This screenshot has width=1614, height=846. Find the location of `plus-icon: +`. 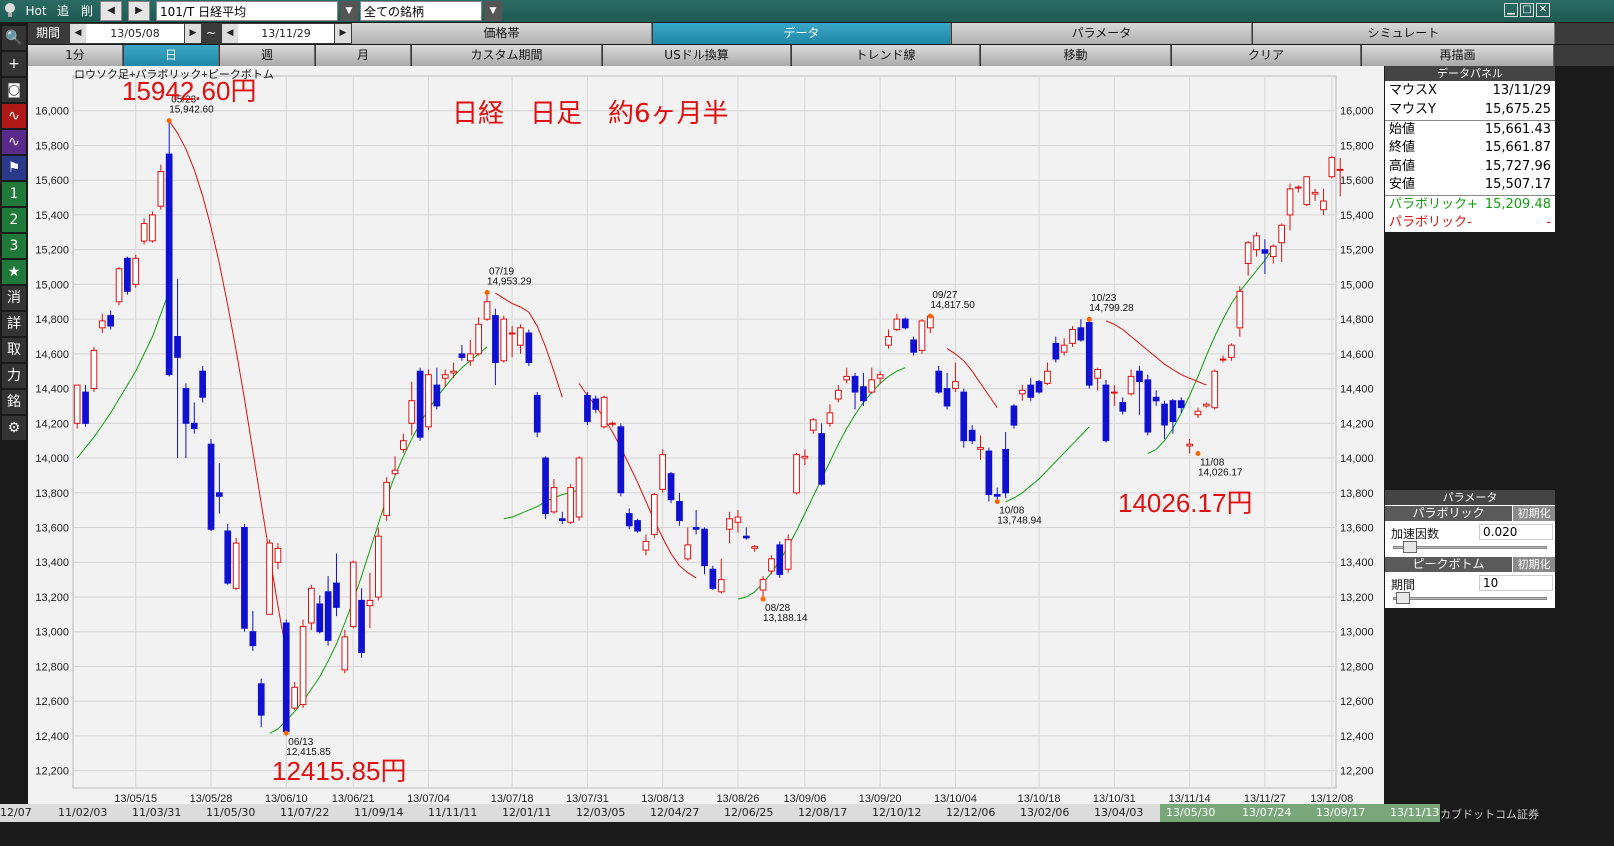

plus-icon: + is located at coordinates (14, 64).